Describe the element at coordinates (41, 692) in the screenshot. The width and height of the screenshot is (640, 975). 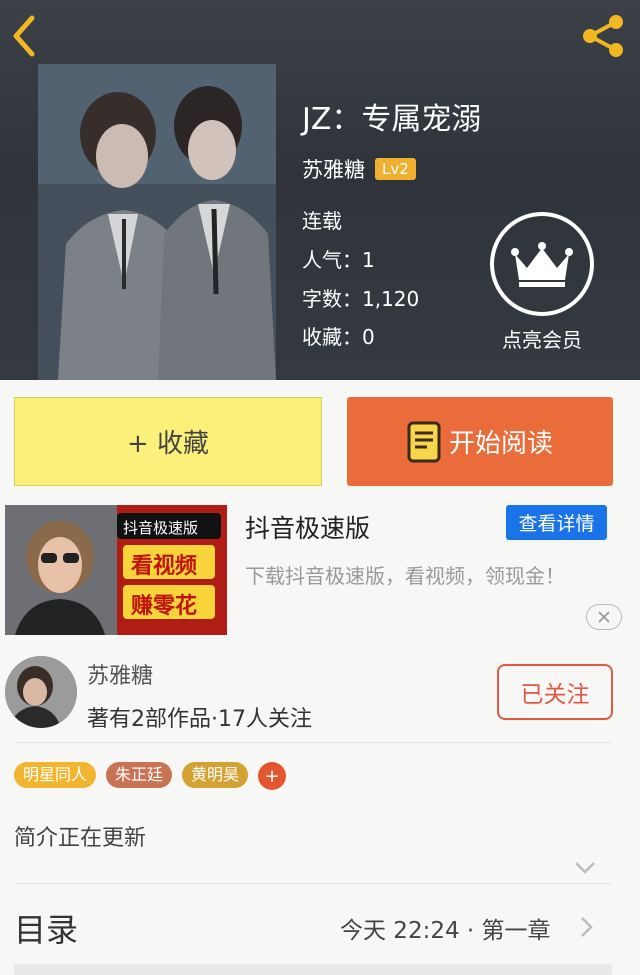
I see `avatar` at that location.